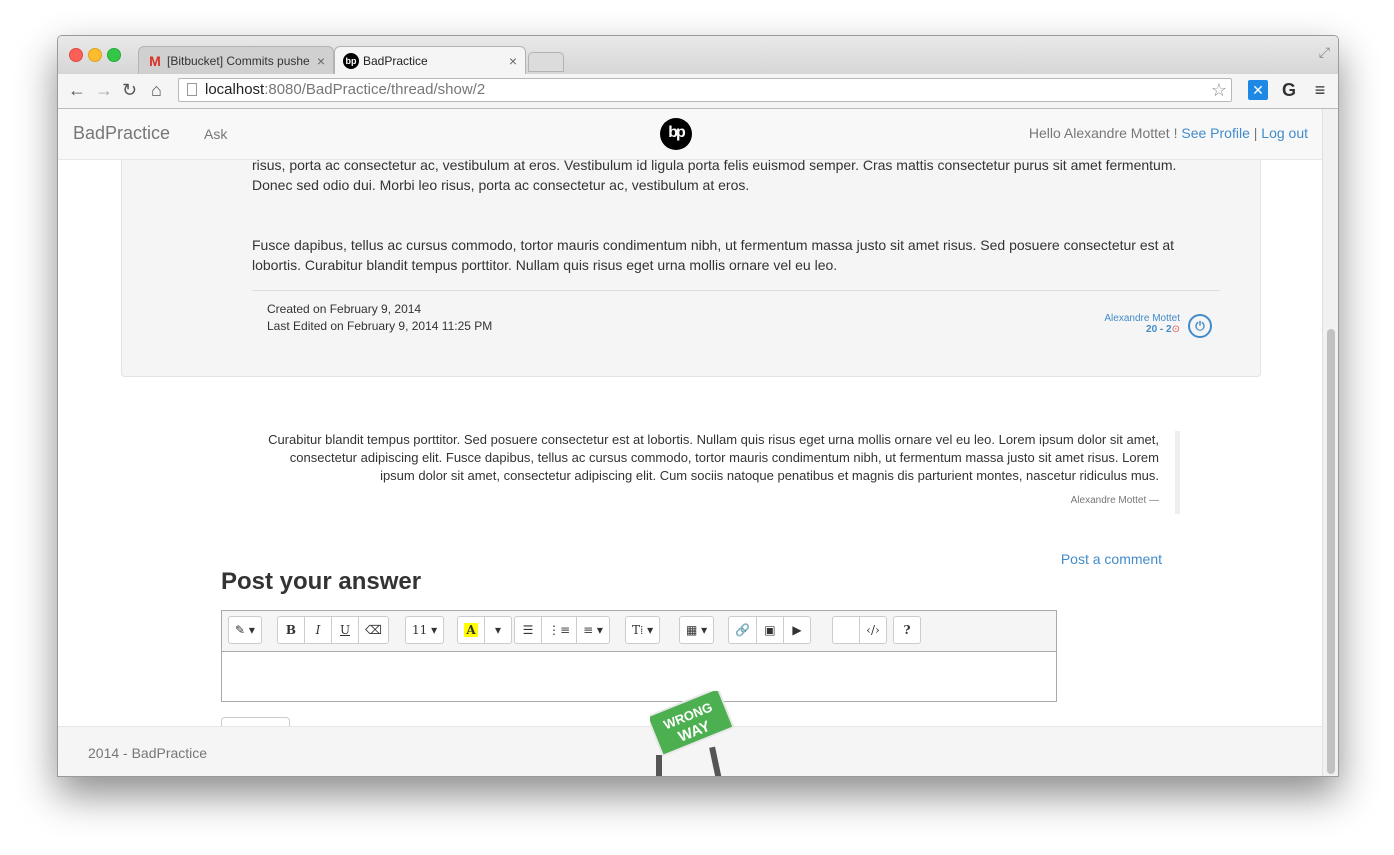  I want to click on color-dropdown-icon: ▾, so click(498, 630).